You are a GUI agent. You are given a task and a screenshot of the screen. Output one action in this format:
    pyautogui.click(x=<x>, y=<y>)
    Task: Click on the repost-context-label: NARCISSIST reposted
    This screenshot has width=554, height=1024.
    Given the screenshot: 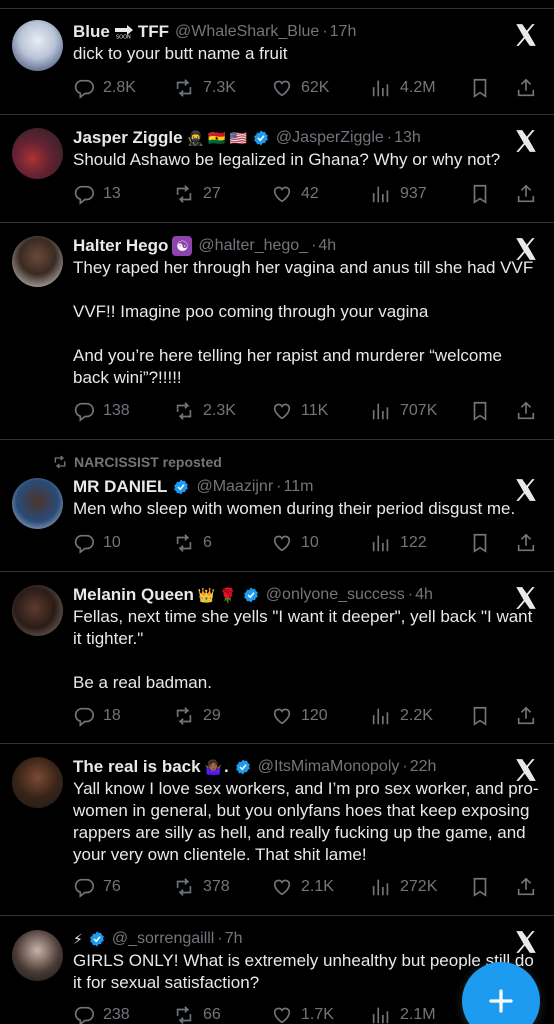 What is the action you would take?
    pyautogui.click(x=148, y=462)
    